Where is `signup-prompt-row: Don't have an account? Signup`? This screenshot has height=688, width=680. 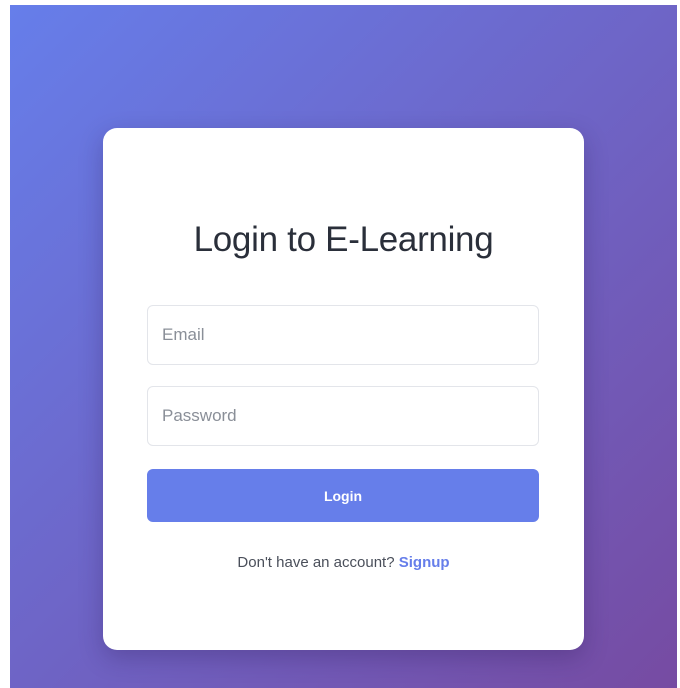
signup-prompt-row: Don't have an account? Signup is located at coordinates (343, 562).